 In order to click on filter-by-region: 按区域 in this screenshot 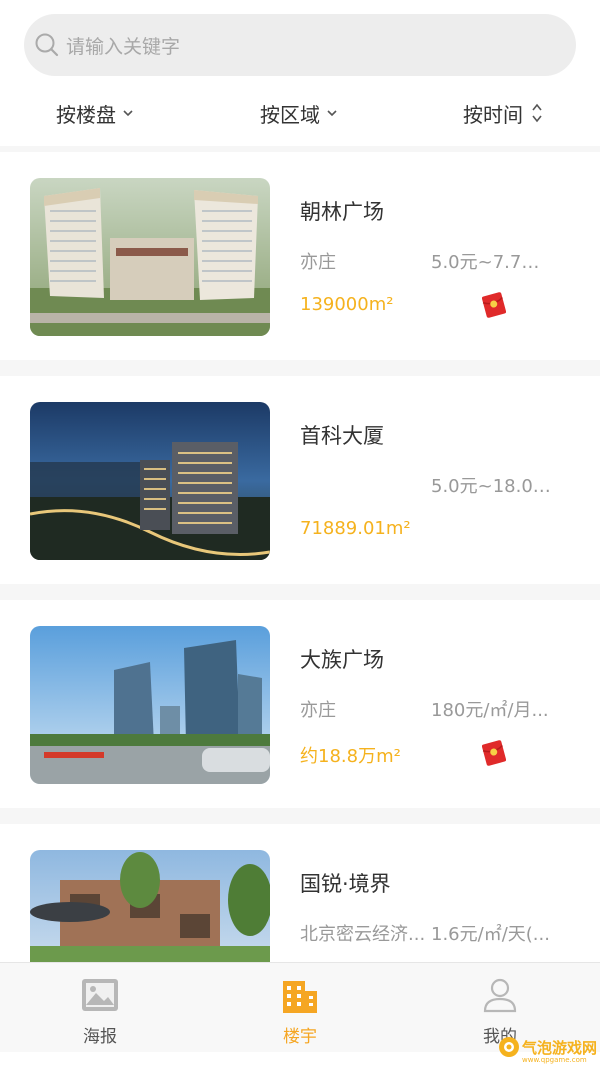, I will do `click(299, 113)`.